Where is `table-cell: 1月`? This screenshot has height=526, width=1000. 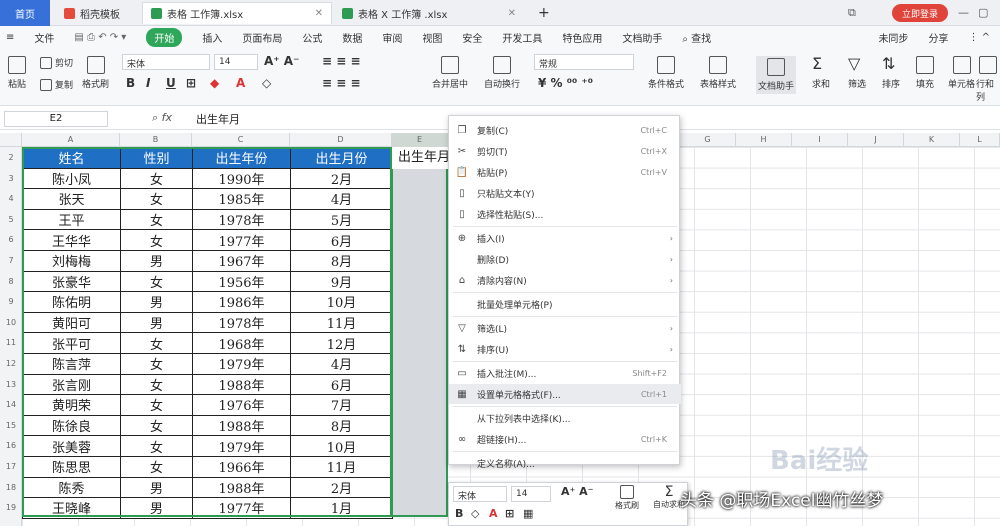 table-cell: 1月 is located at coordinates (341, 508).